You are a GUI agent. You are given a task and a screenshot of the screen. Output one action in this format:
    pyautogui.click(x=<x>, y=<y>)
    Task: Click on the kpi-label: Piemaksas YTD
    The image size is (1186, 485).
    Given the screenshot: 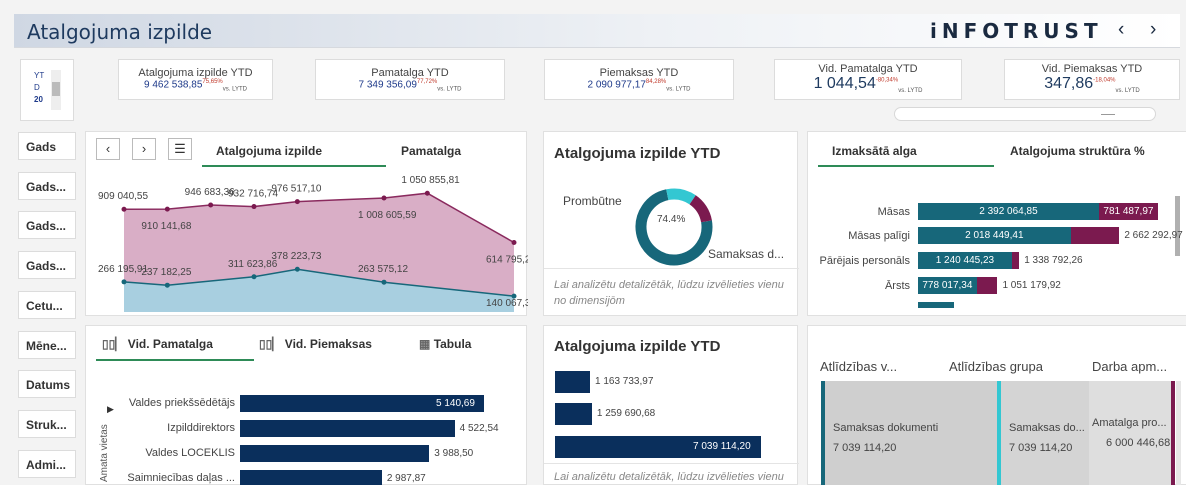 What is the action you would take?
    pyautogui.click(x=639, y=73)
    